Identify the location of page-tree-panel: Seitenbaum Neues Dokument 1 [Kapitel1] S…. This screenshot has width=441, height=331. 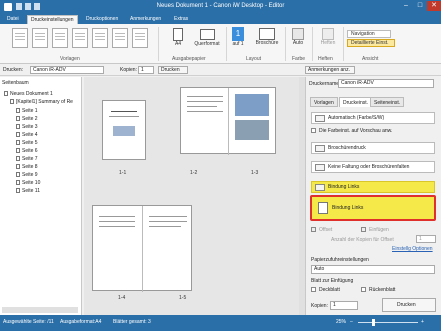
(41, 196).